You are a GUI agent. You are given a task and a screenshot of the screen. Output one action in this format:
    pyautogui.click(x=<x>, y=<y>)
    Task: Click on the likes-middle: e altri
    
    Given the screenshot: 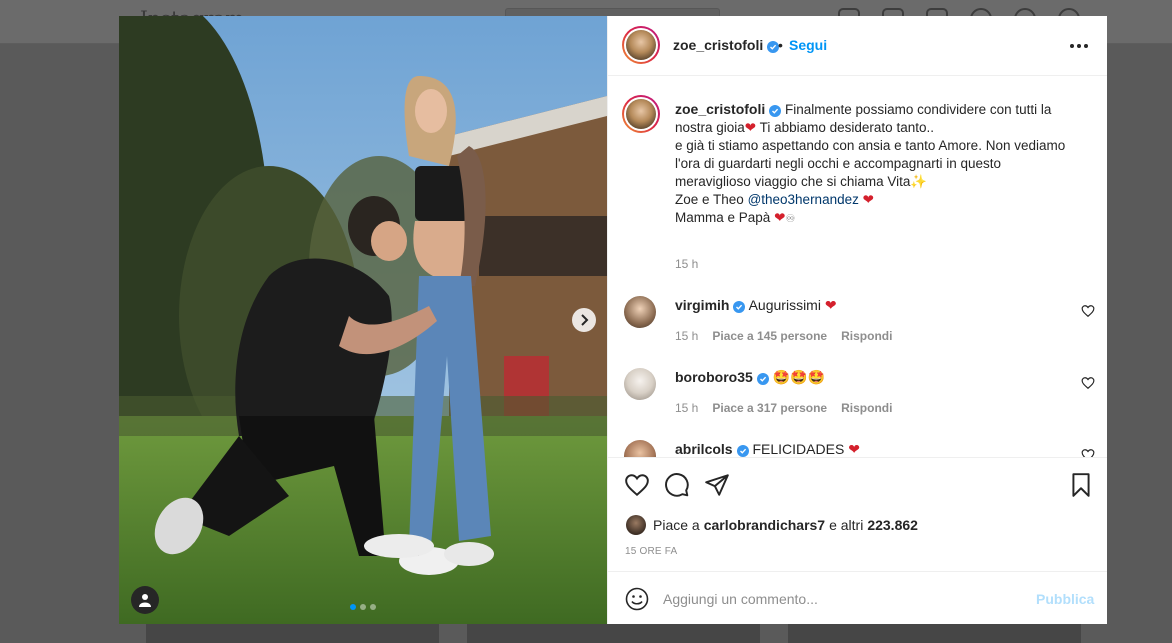 What is the action you would take?
    pyautogui.click(x=846, y=525)
    